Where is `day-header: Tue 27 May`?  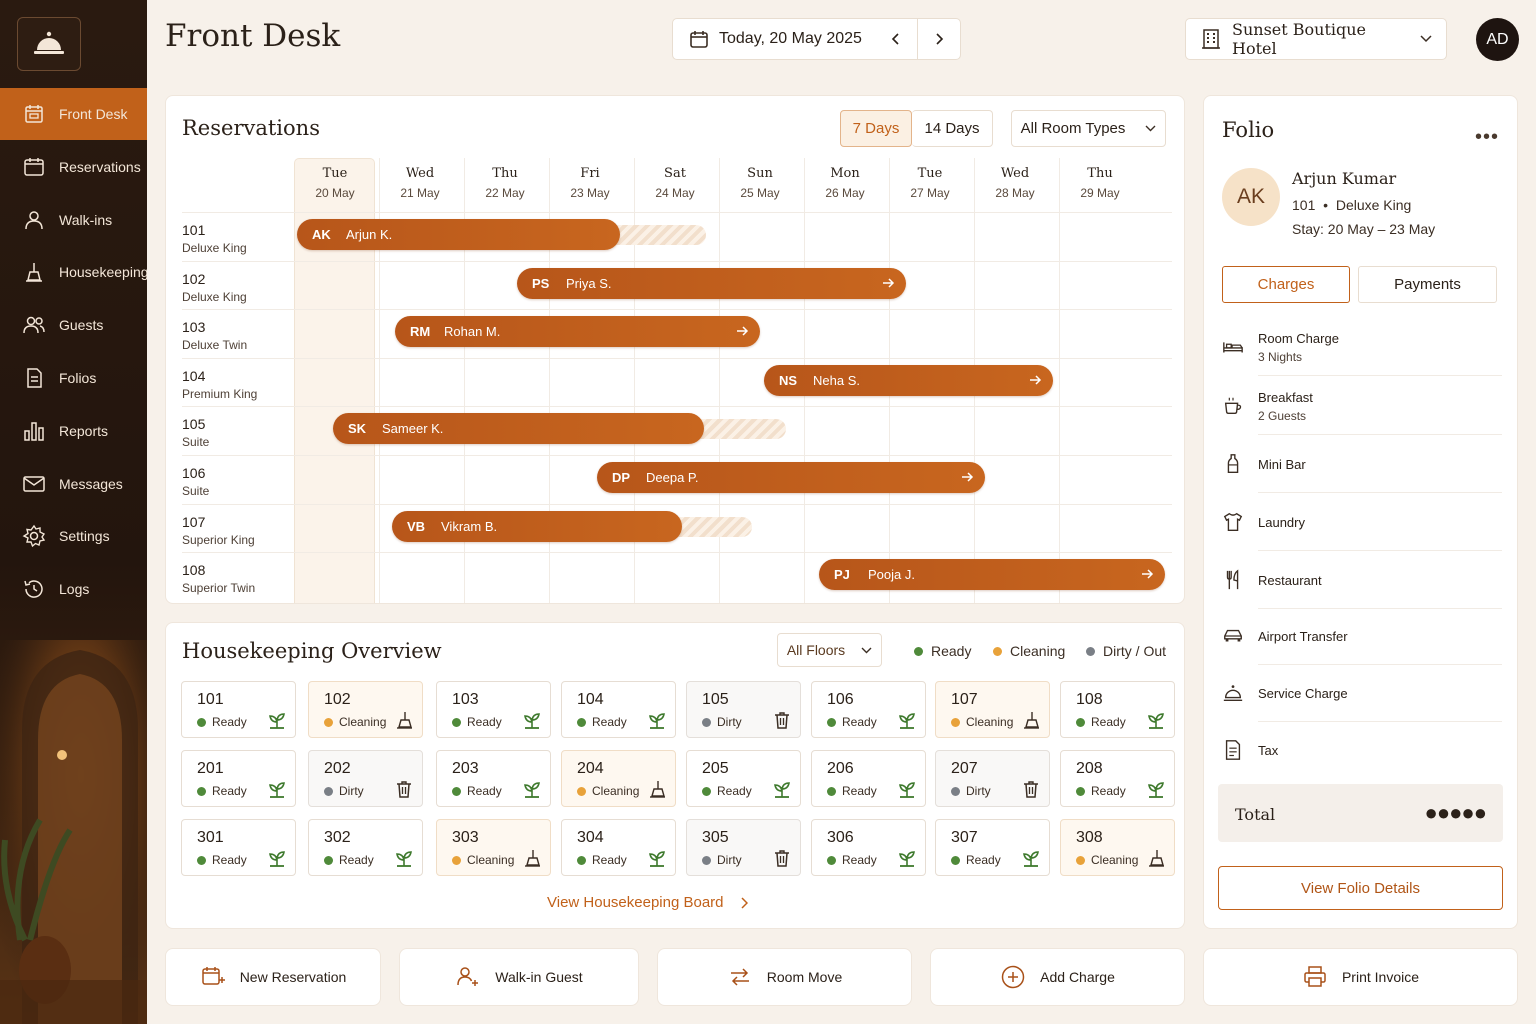
day-header: Tue 27 May is located at coordinates (930, 183).